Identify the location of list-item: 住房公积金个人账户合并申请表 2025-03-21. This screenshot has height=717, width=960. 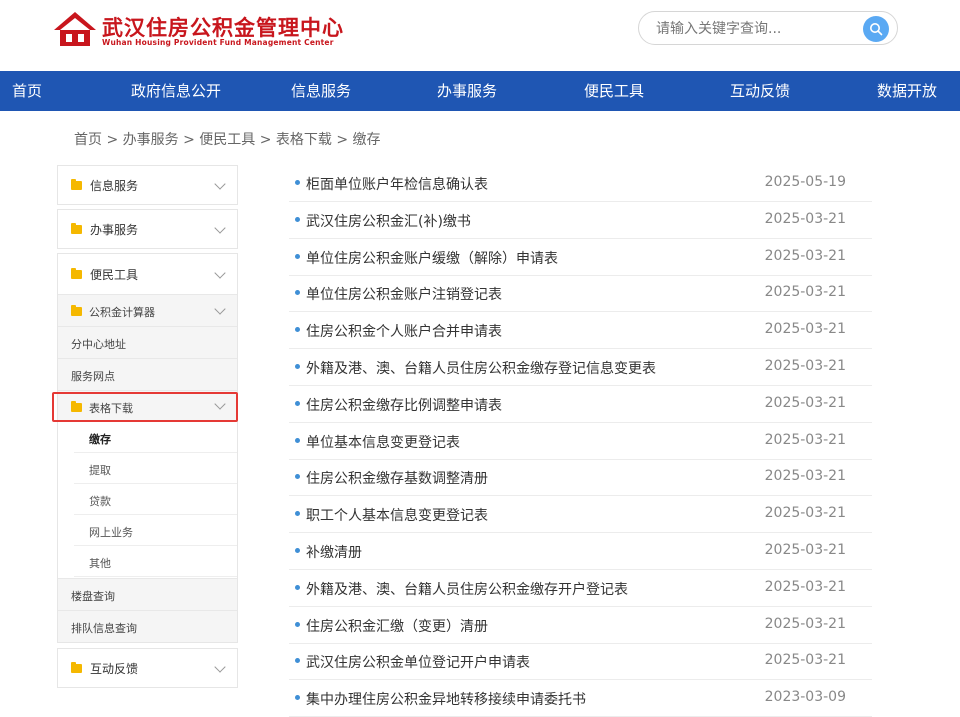
(580, 331).